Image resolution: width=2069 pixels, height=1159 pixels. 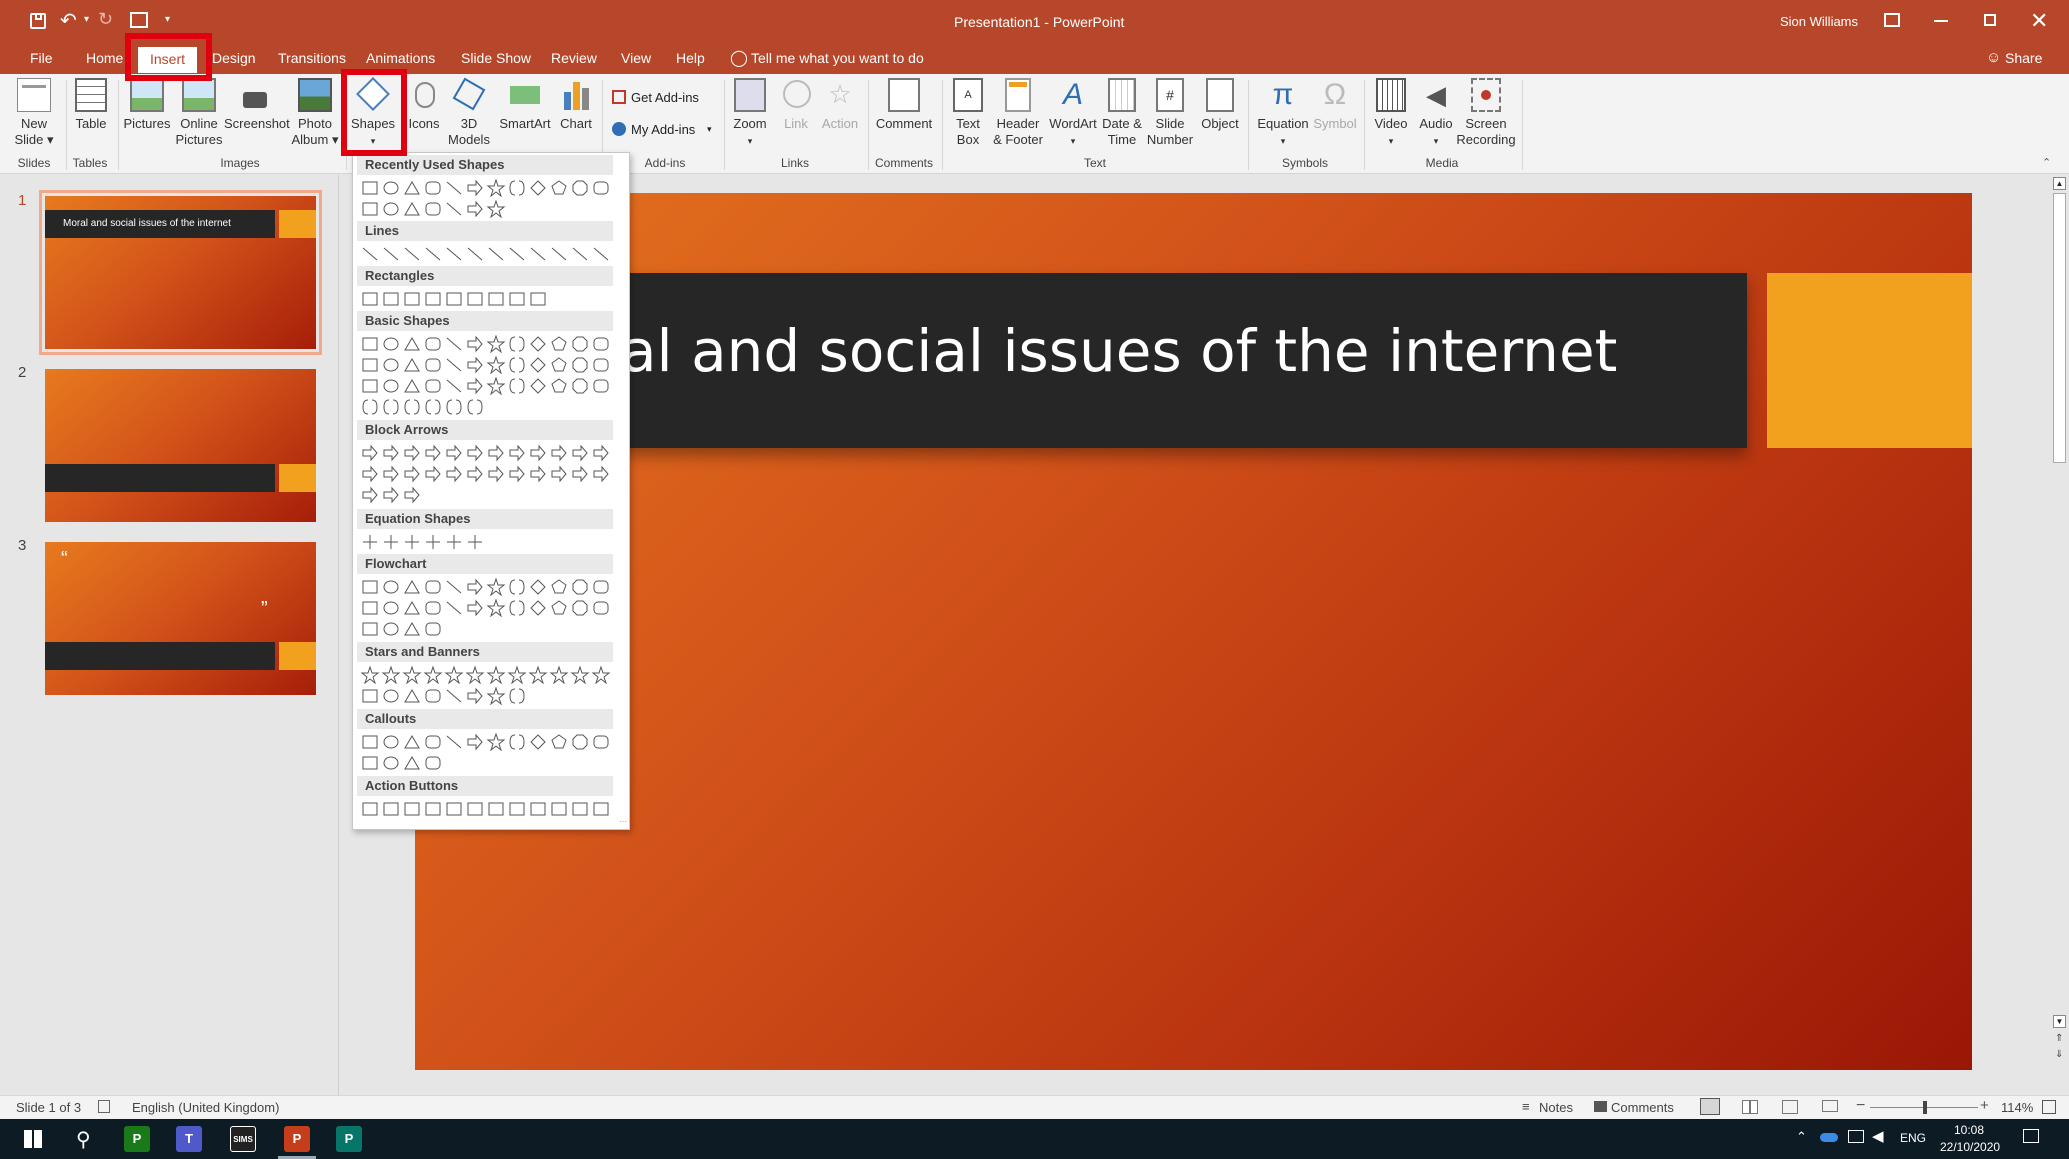 I want to click on action-button: ☆ Action, so click(x=840, y=105).